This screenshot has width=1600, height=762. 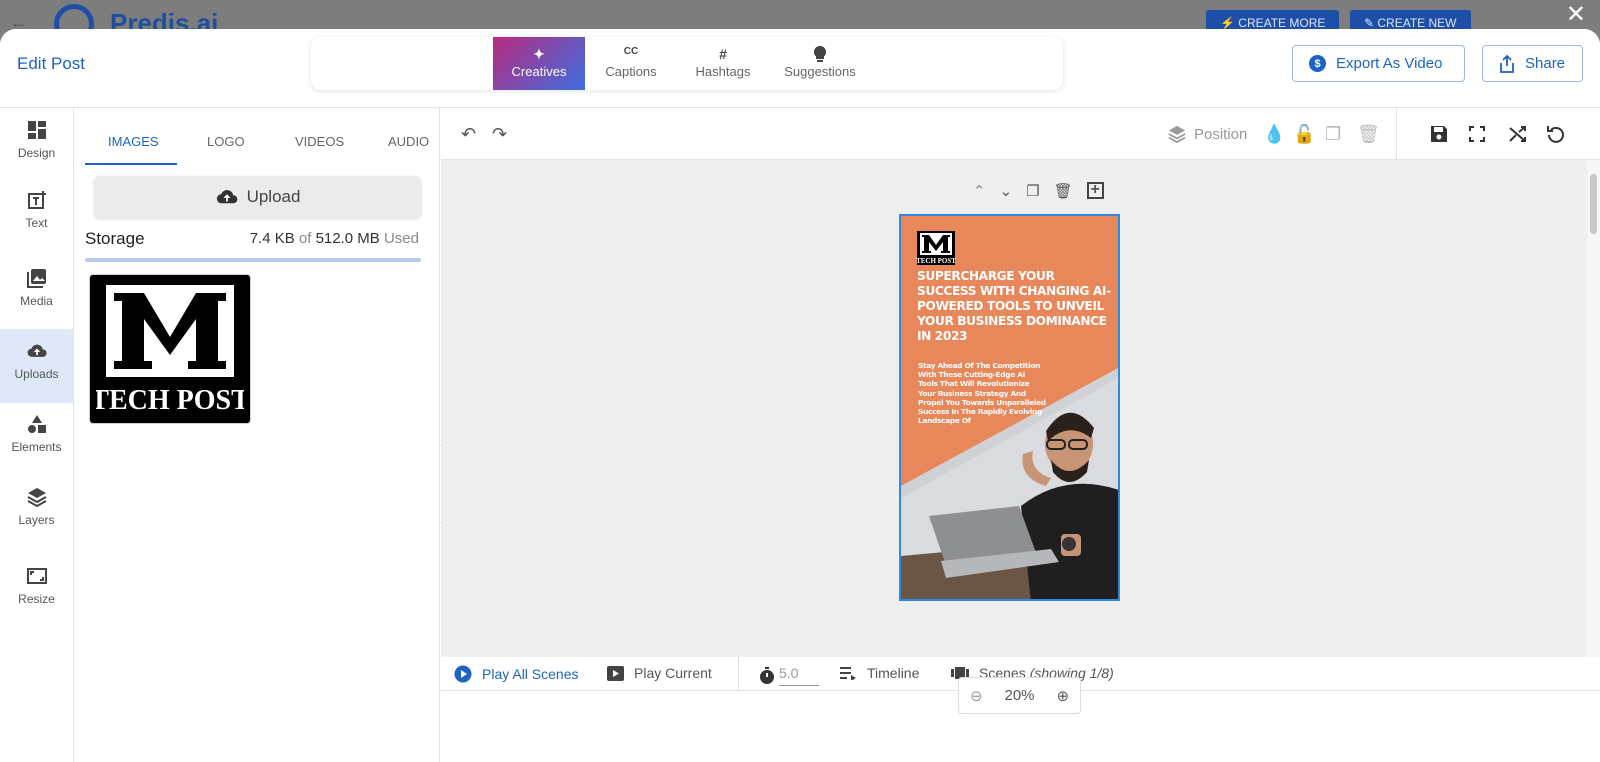 I want to click on storage-progress-bar, so click(x=253, y=260).